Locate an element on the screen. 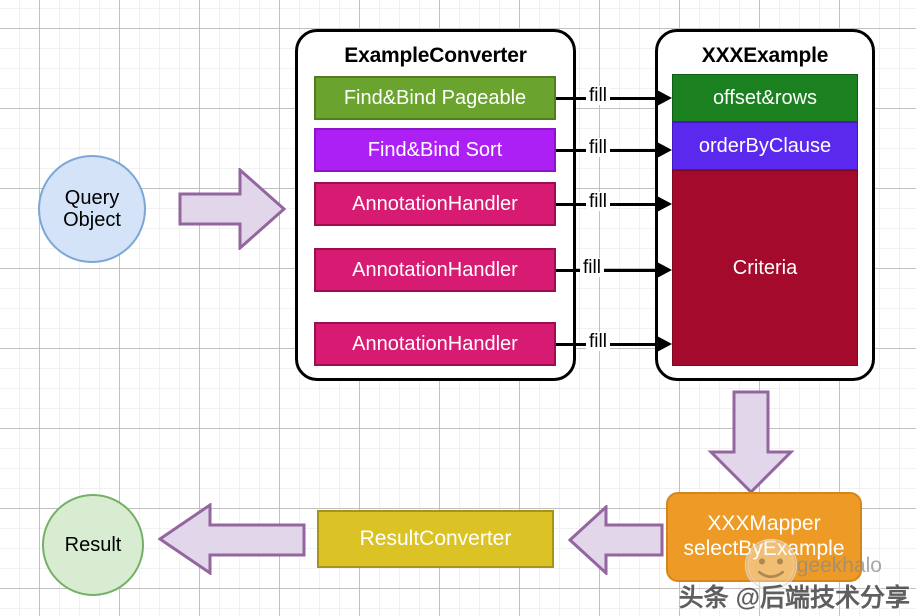 This screenshot has height=616, width=916. result-converter-label: ResultConverter is located at coordinates (435, 538).